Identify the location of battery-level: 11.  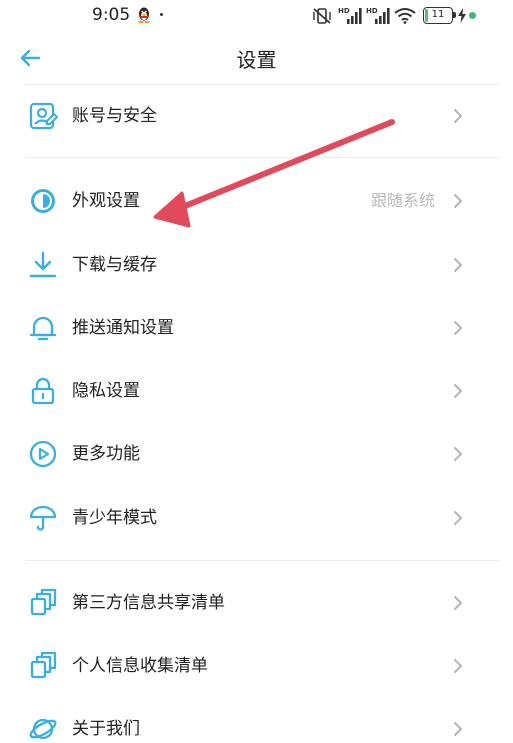
(438, 14).